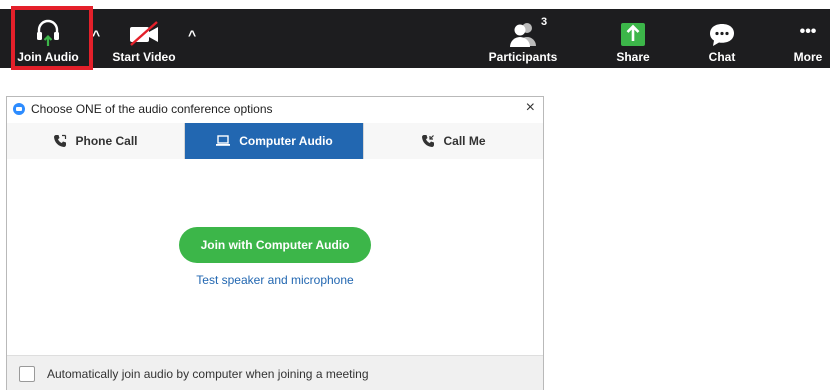  Describe the element at coordinates (530, 108) in the screenshot. I see `close-icon: ×` at that location.